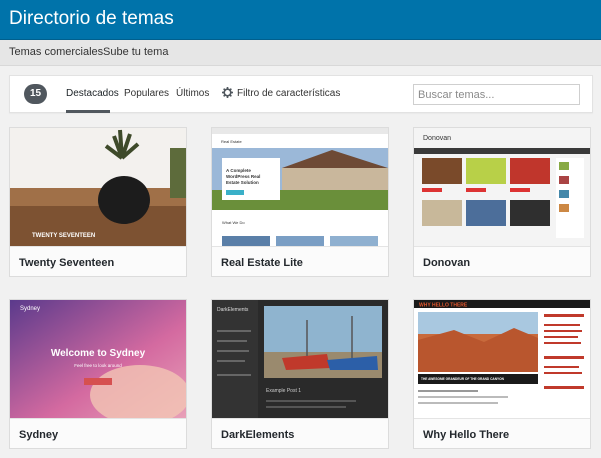  I want to click on theme-name: Twenty Seventeen, so click(98, 261).